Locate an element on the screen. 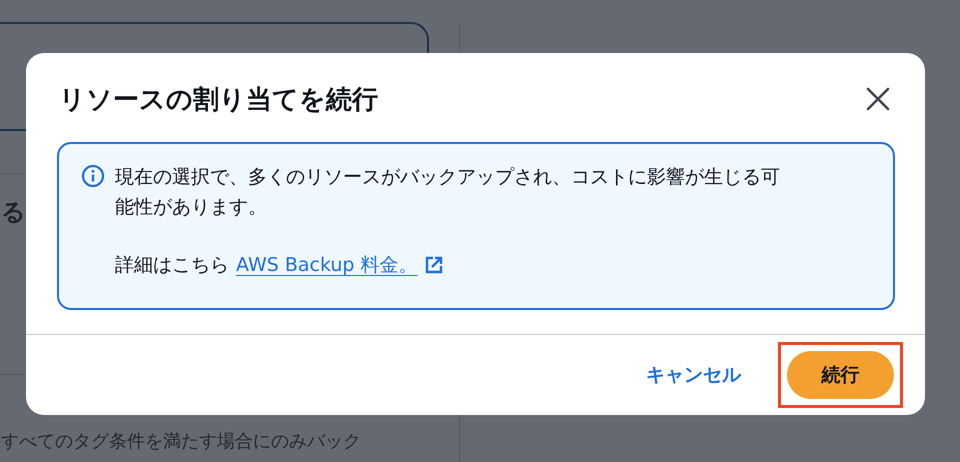 The width and height of the screenshot is (960, 462). info-icon is located at coordinates (93, 176).